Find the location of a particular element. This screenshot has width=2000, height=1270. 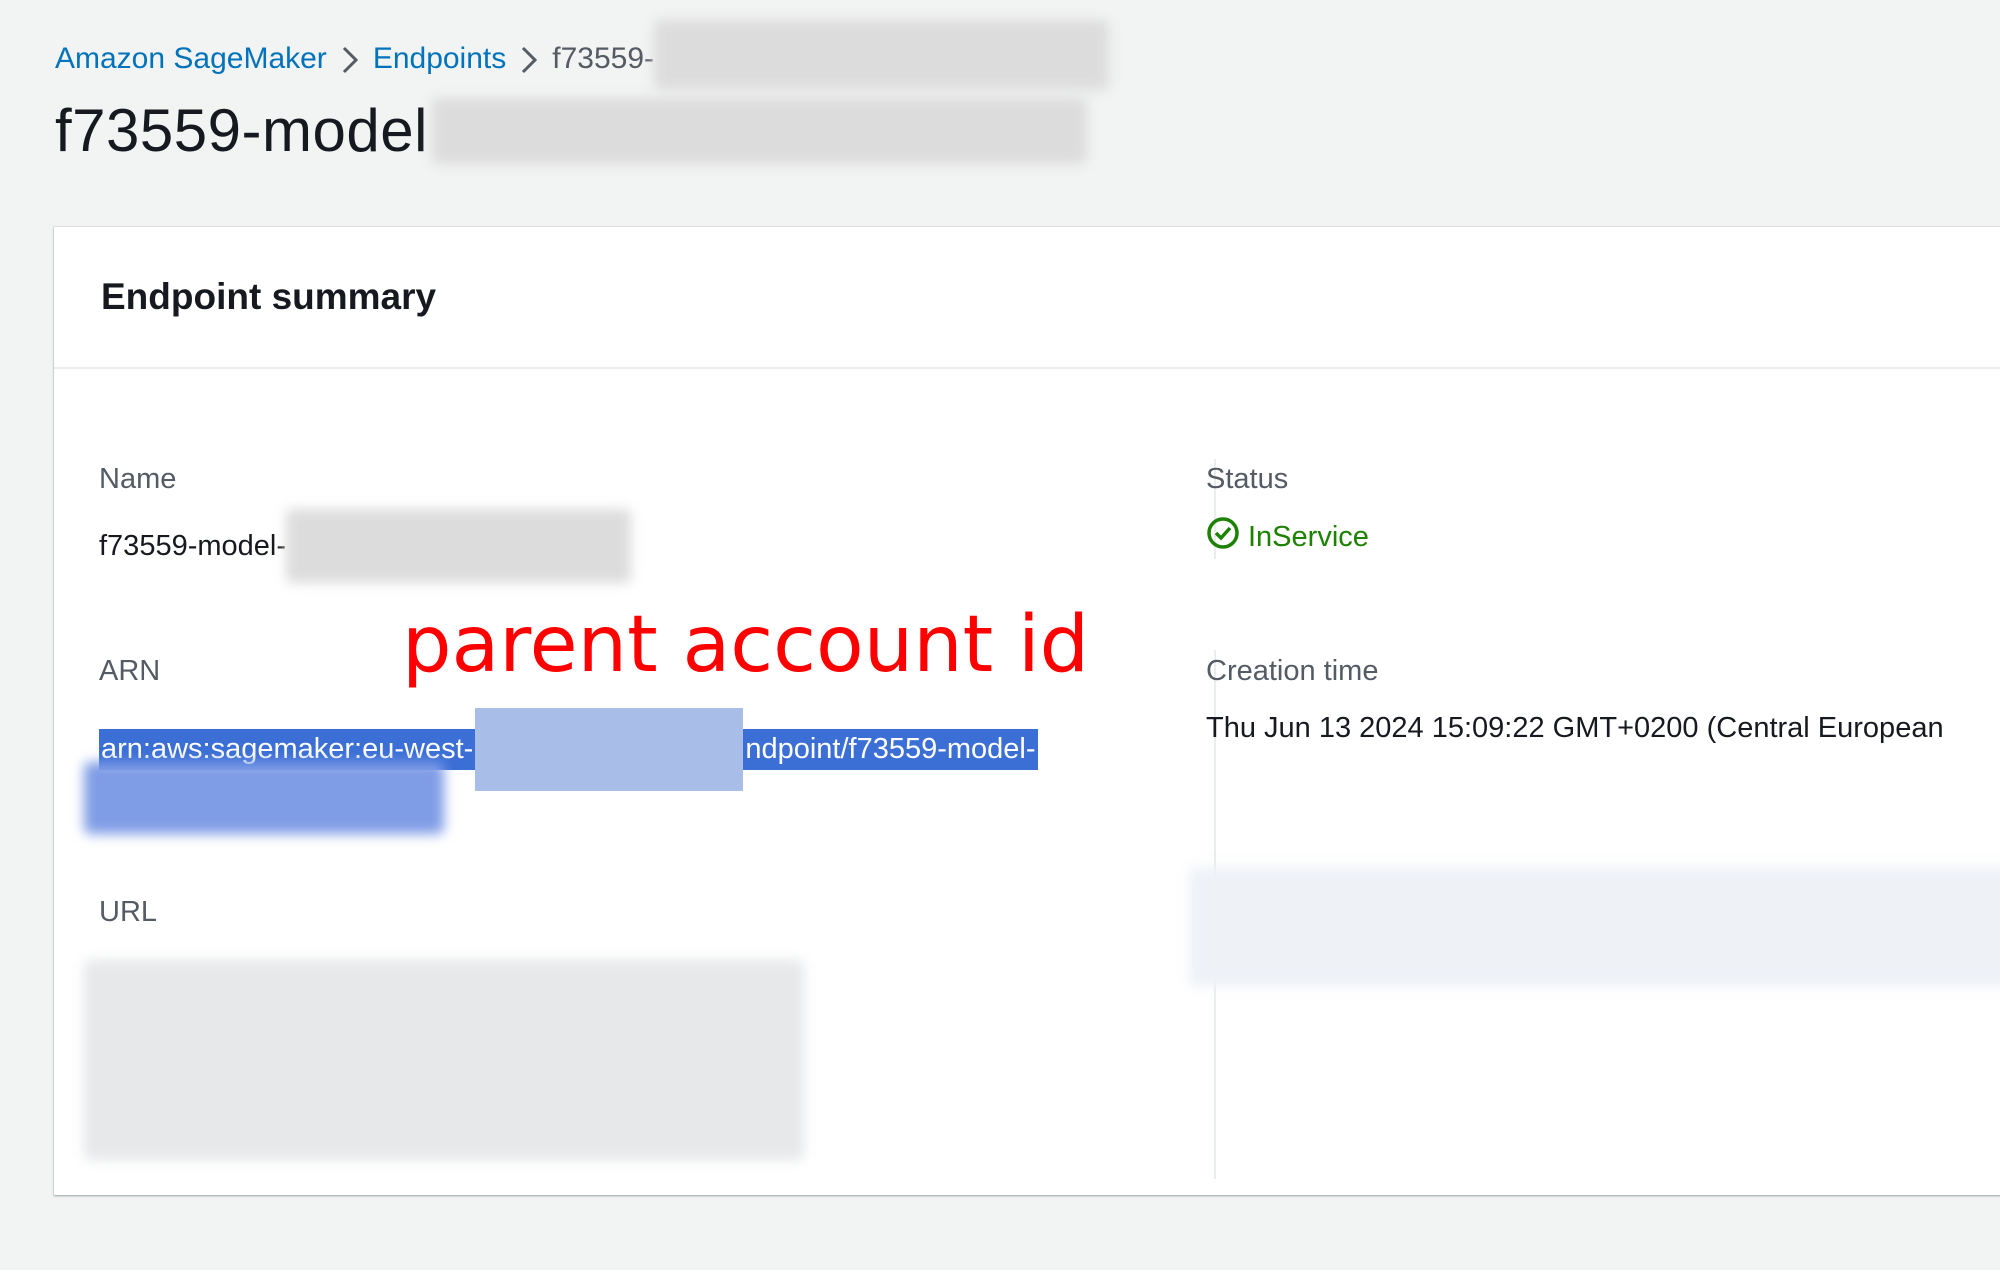

status-value: InService is located at coordinates (1287, 537).